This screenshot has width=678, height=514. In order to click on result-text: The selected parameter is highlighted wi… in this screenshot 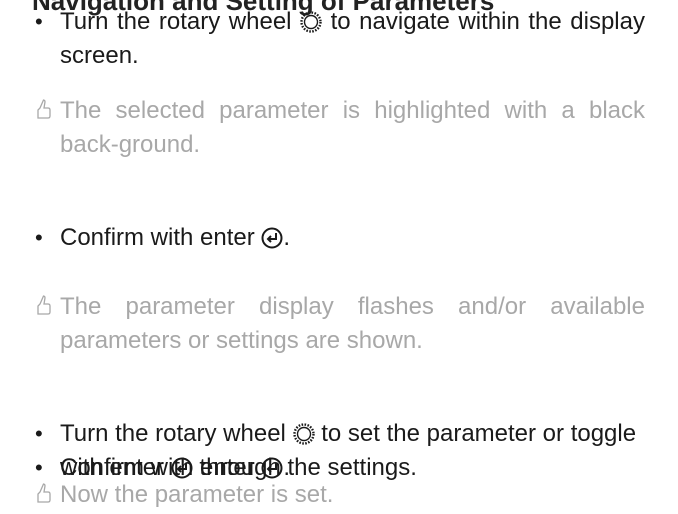, I will do `click(352, 127)`.